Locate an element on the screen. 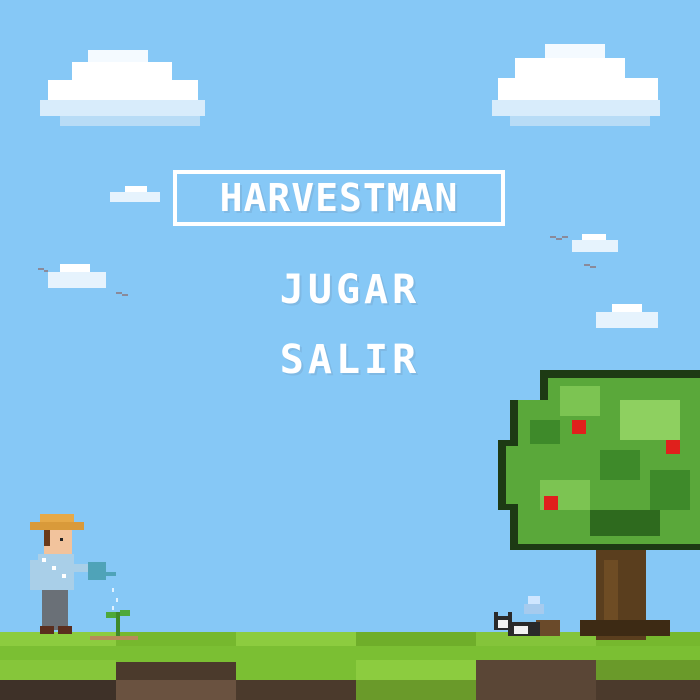  game-title-box: HARVESTMAN is located at coordinates (339, 198).